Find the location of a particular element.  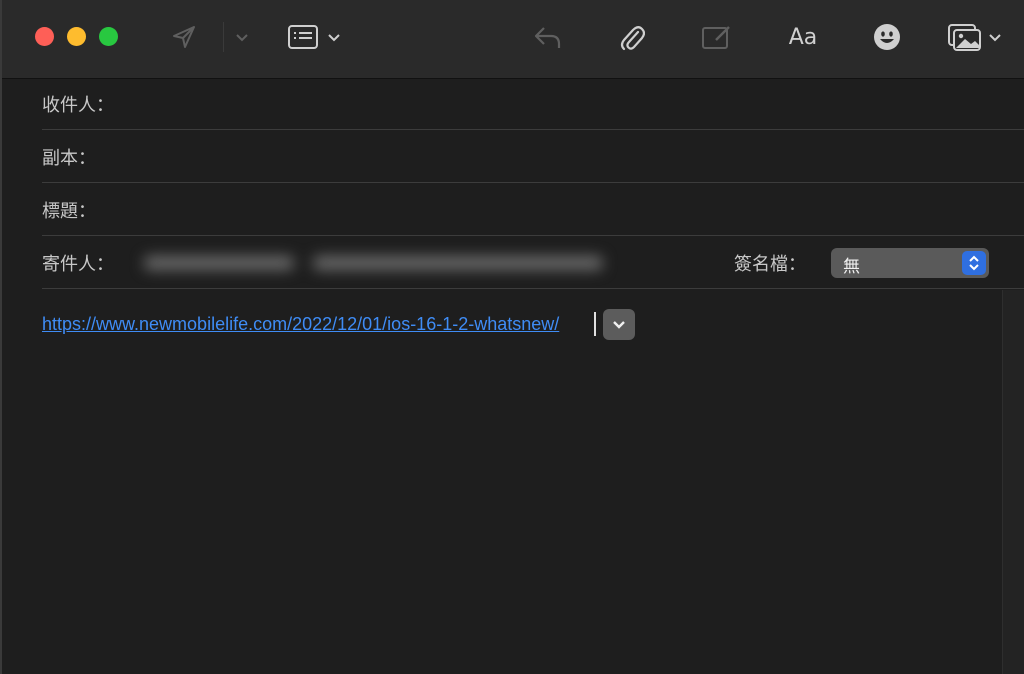

link-options-button is located at coordinates (619, 324).